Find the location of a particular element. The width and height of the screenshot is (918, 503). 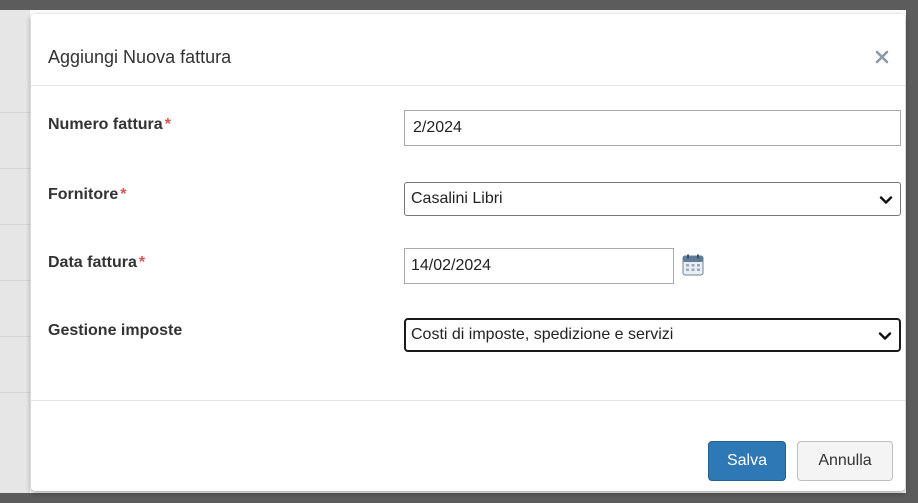

tax-handling-selected-value: Costi di imposte, spedizione e servizi is located at coordinates (542, 334).